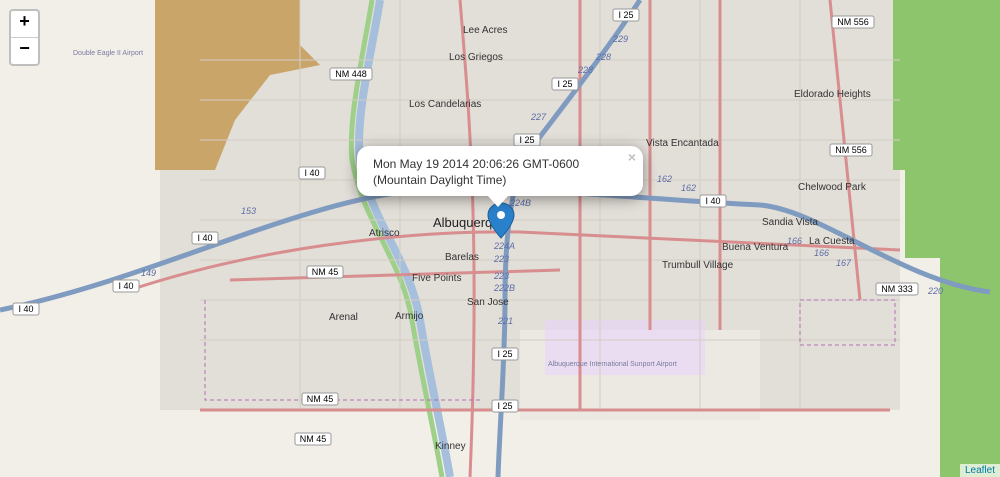 This screenshot has width=1000, height=477. Describe the element at coordinates (844, 263) in the screenshot. I see `exit-167: 167` at that location.